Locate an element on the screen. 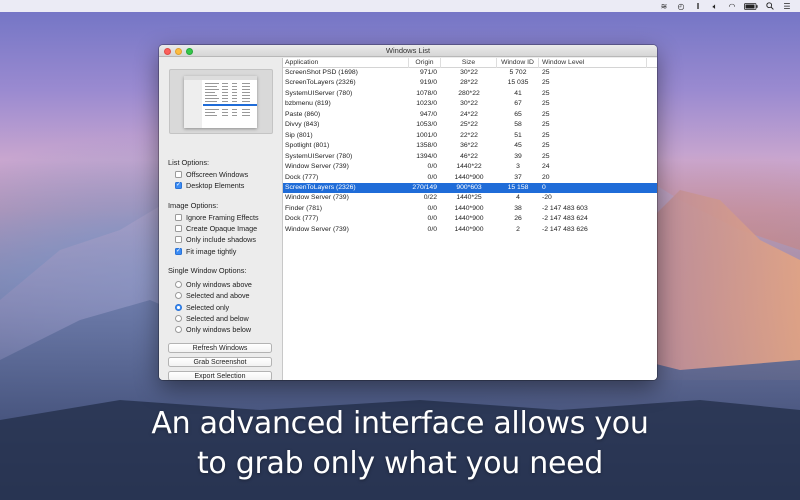 This screenshot has width=800, height=500. cell-size: 36*22 is located at coordinates (469, 146).